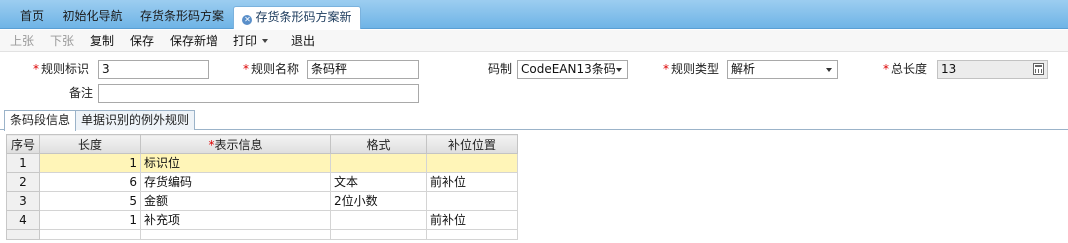  Describe the element at coordinates (90, 234) in the screenshot. I see `length-cell` at that location.